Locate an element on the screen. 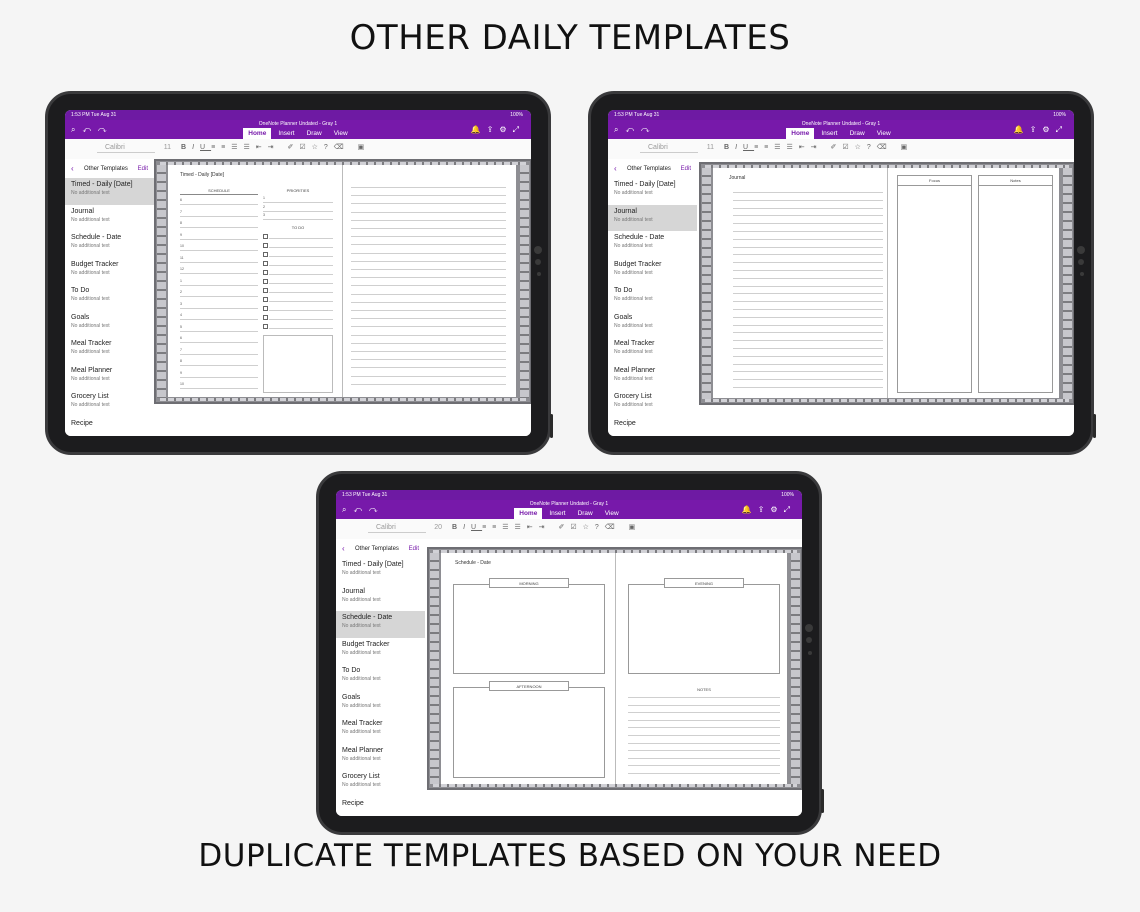 The image size is (1140, 912). priority-number: 1 is located at coordinates (264, 198).